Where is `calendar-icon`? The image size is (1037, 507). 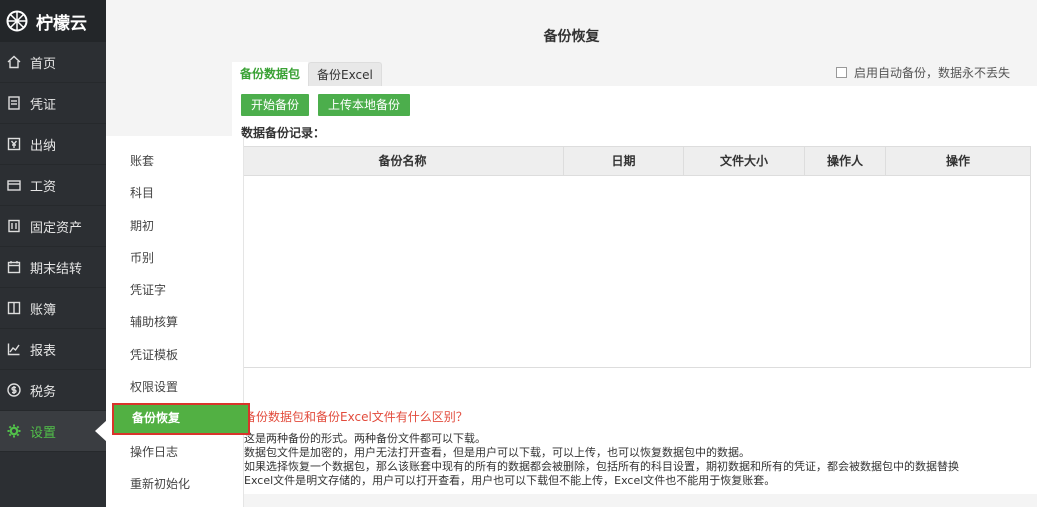 calendar-icon is located at coordinates (14, 267).